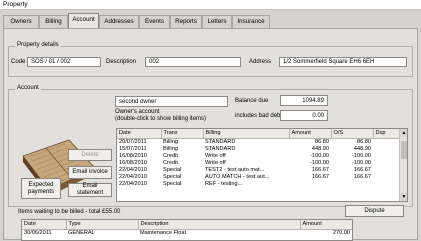 The image size is (421, 241). I want to click on expected-payments-button: Expected payments, so click(41, 188).